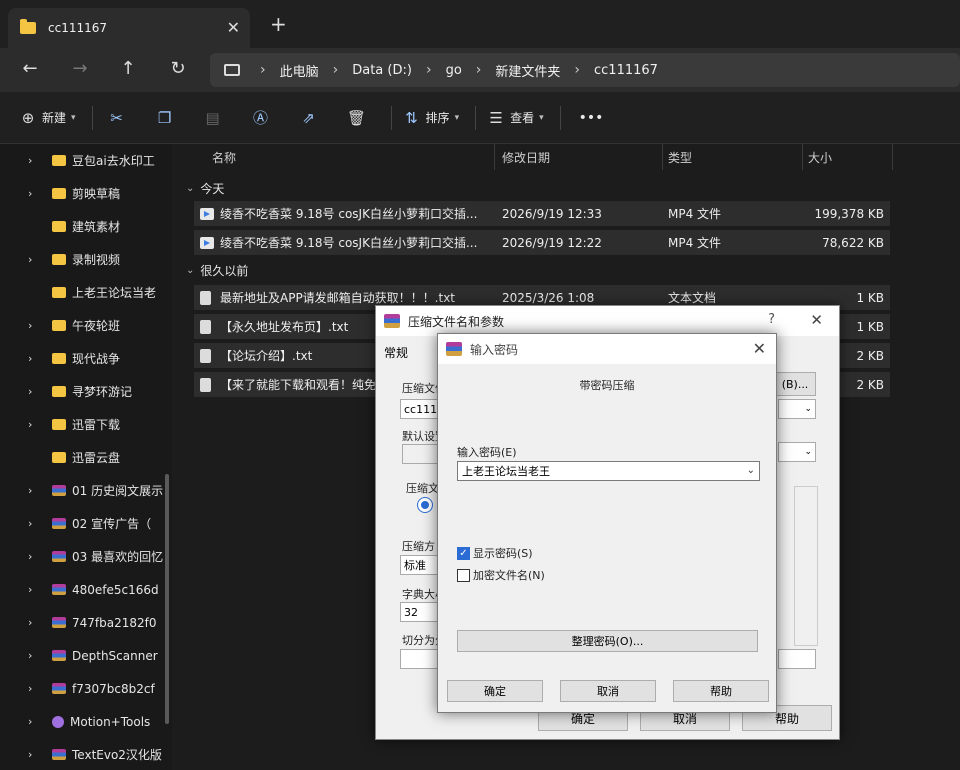 Image resolution: width=960 pixels, height=770 pixels. What do you see at coordinates (86, 292) in the screenshot?
I see `sidebar-item: ›上老王论坛当老` at bounding box center [86, 292].